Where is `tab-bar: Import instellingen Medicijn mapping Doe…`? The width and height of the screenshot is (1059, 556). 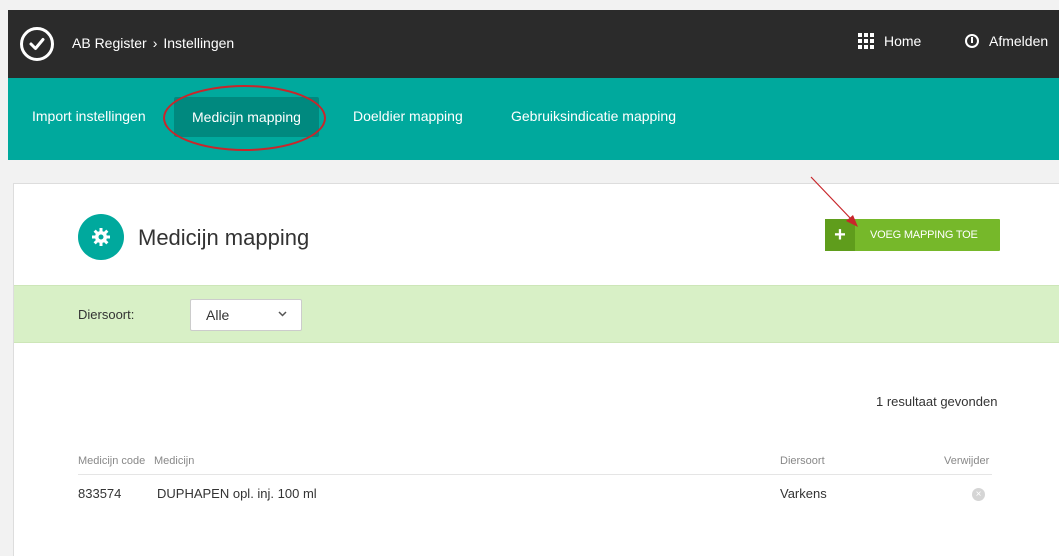 tab-bar: Import instellingen Medicijn mapping Doe… is located at coordinates (533, 119).